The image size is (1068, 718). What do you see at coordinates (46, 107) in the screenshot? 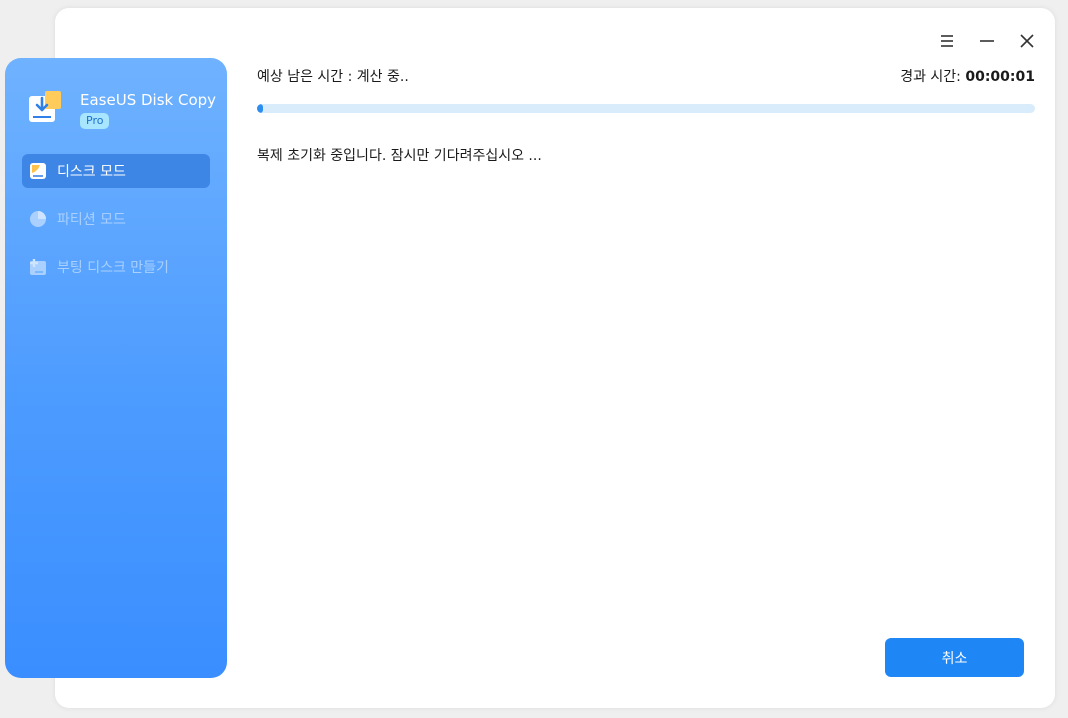
I see `easeus-disk-copy-logo-icon` at bounding box center [46, 107].